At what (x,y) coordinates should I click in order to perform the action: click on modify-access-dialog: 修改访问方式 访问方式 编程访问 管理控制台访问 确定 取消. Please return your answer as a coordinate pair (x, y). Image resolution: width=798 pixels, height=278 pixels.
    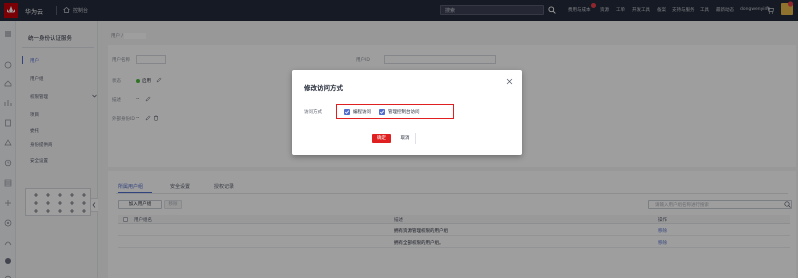
    Looking at the image, I should click on (407, 112).